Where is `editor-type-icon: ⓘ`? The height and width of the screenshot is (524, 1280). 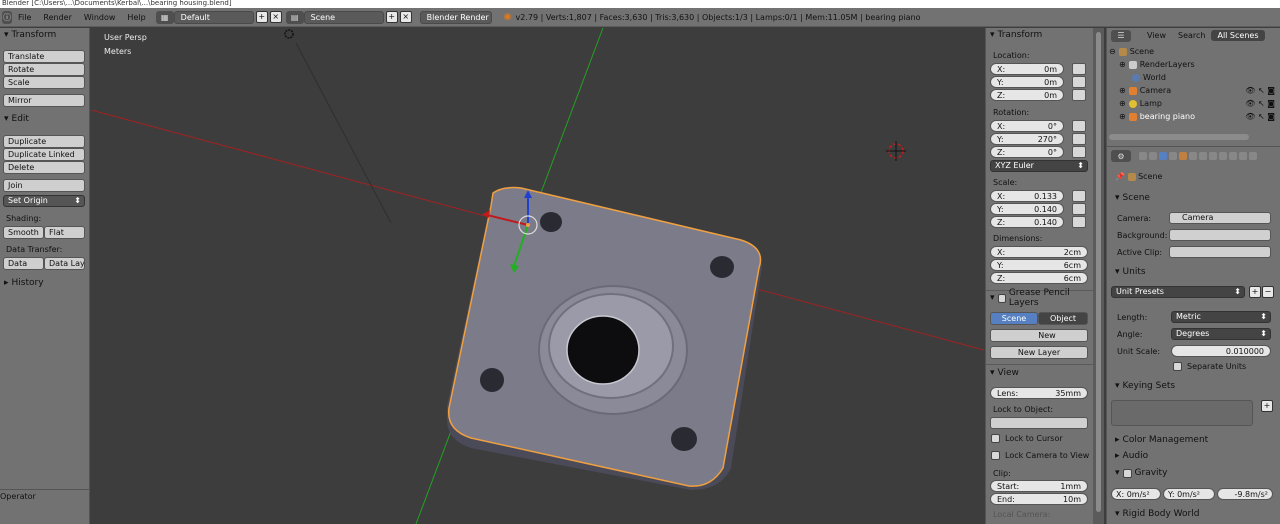
editor-type-icon: ⓘ is located at coordinates (7, 17).